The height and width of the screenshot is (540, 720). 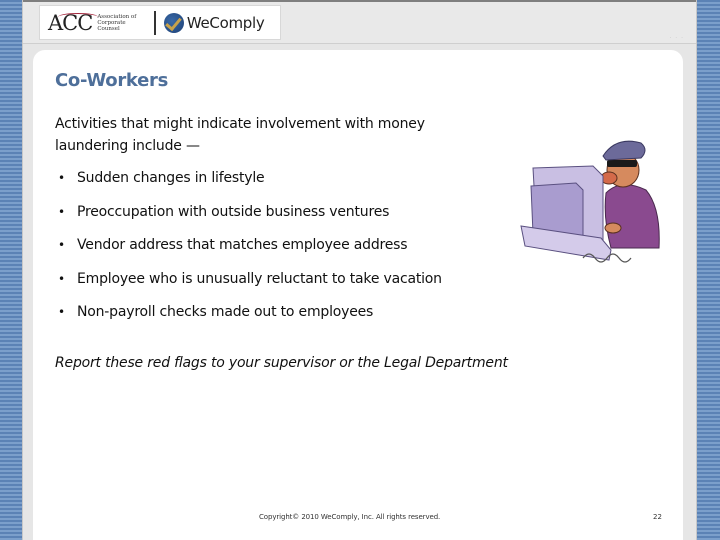 I want to click on burglar-mask, so click(x=622, y=163).